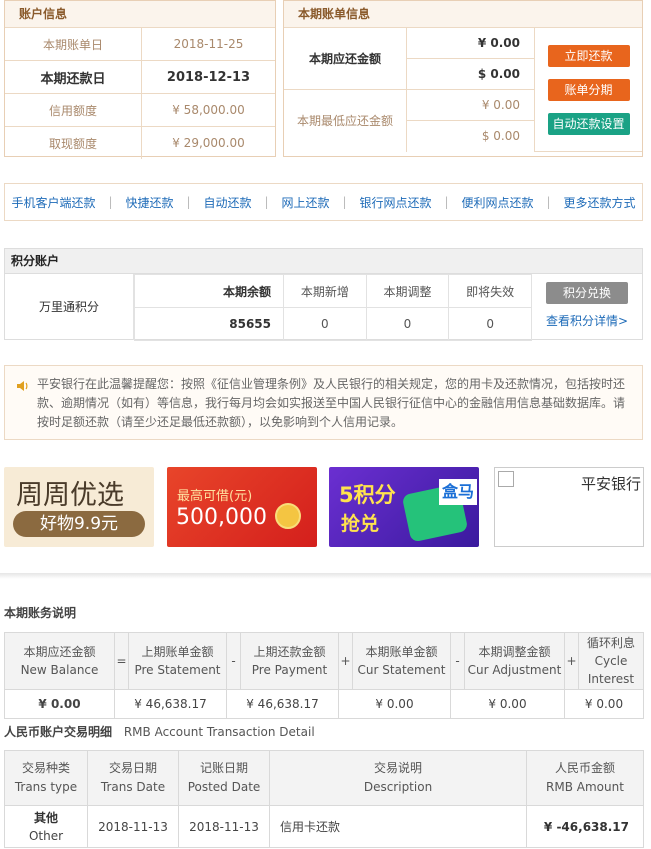  I want to click on banner1-title: 周周优选, so click(70, 495).